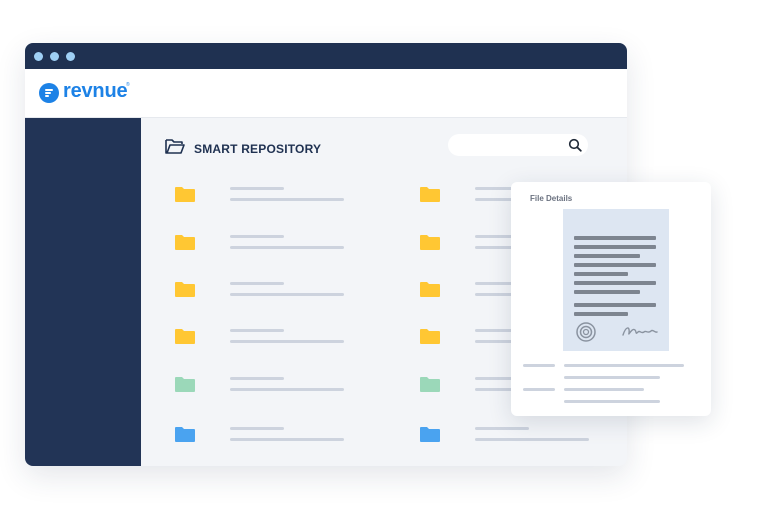  What do you see at coordinates (616, 280) in the screenshot?
I see `document-preview` at bounding box center [616, 280].